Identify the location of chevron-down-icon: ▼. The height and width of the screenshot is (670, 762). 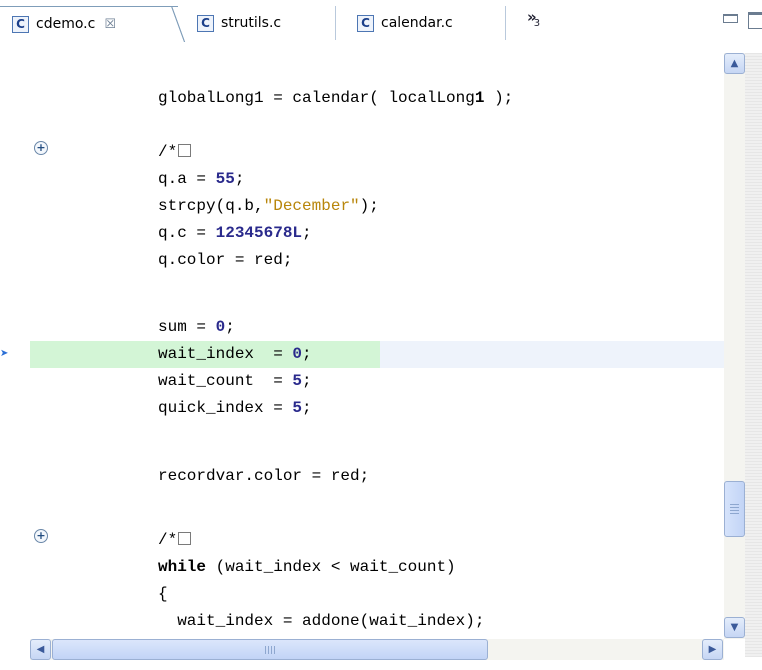
(734, 627).